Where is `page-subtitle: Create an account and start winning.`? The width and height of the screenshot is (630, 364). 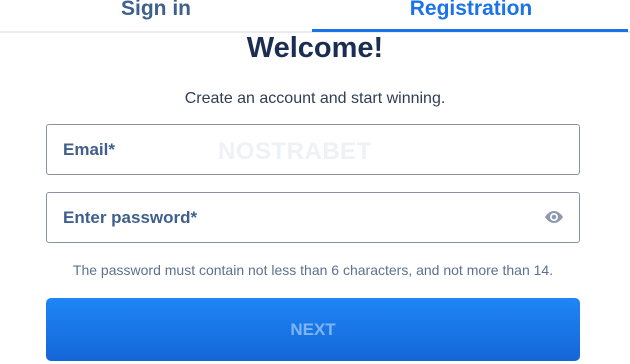
page-subtitle: Create an account and start winning. is located at coordinates (315, 98).